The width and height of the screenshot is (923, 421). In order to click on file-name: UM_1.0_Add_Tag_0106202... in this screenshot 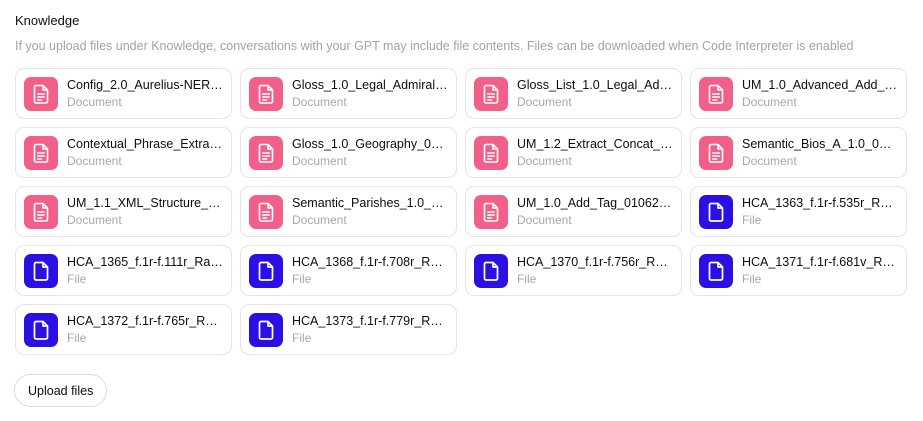, I will do `click(595, 203)`.